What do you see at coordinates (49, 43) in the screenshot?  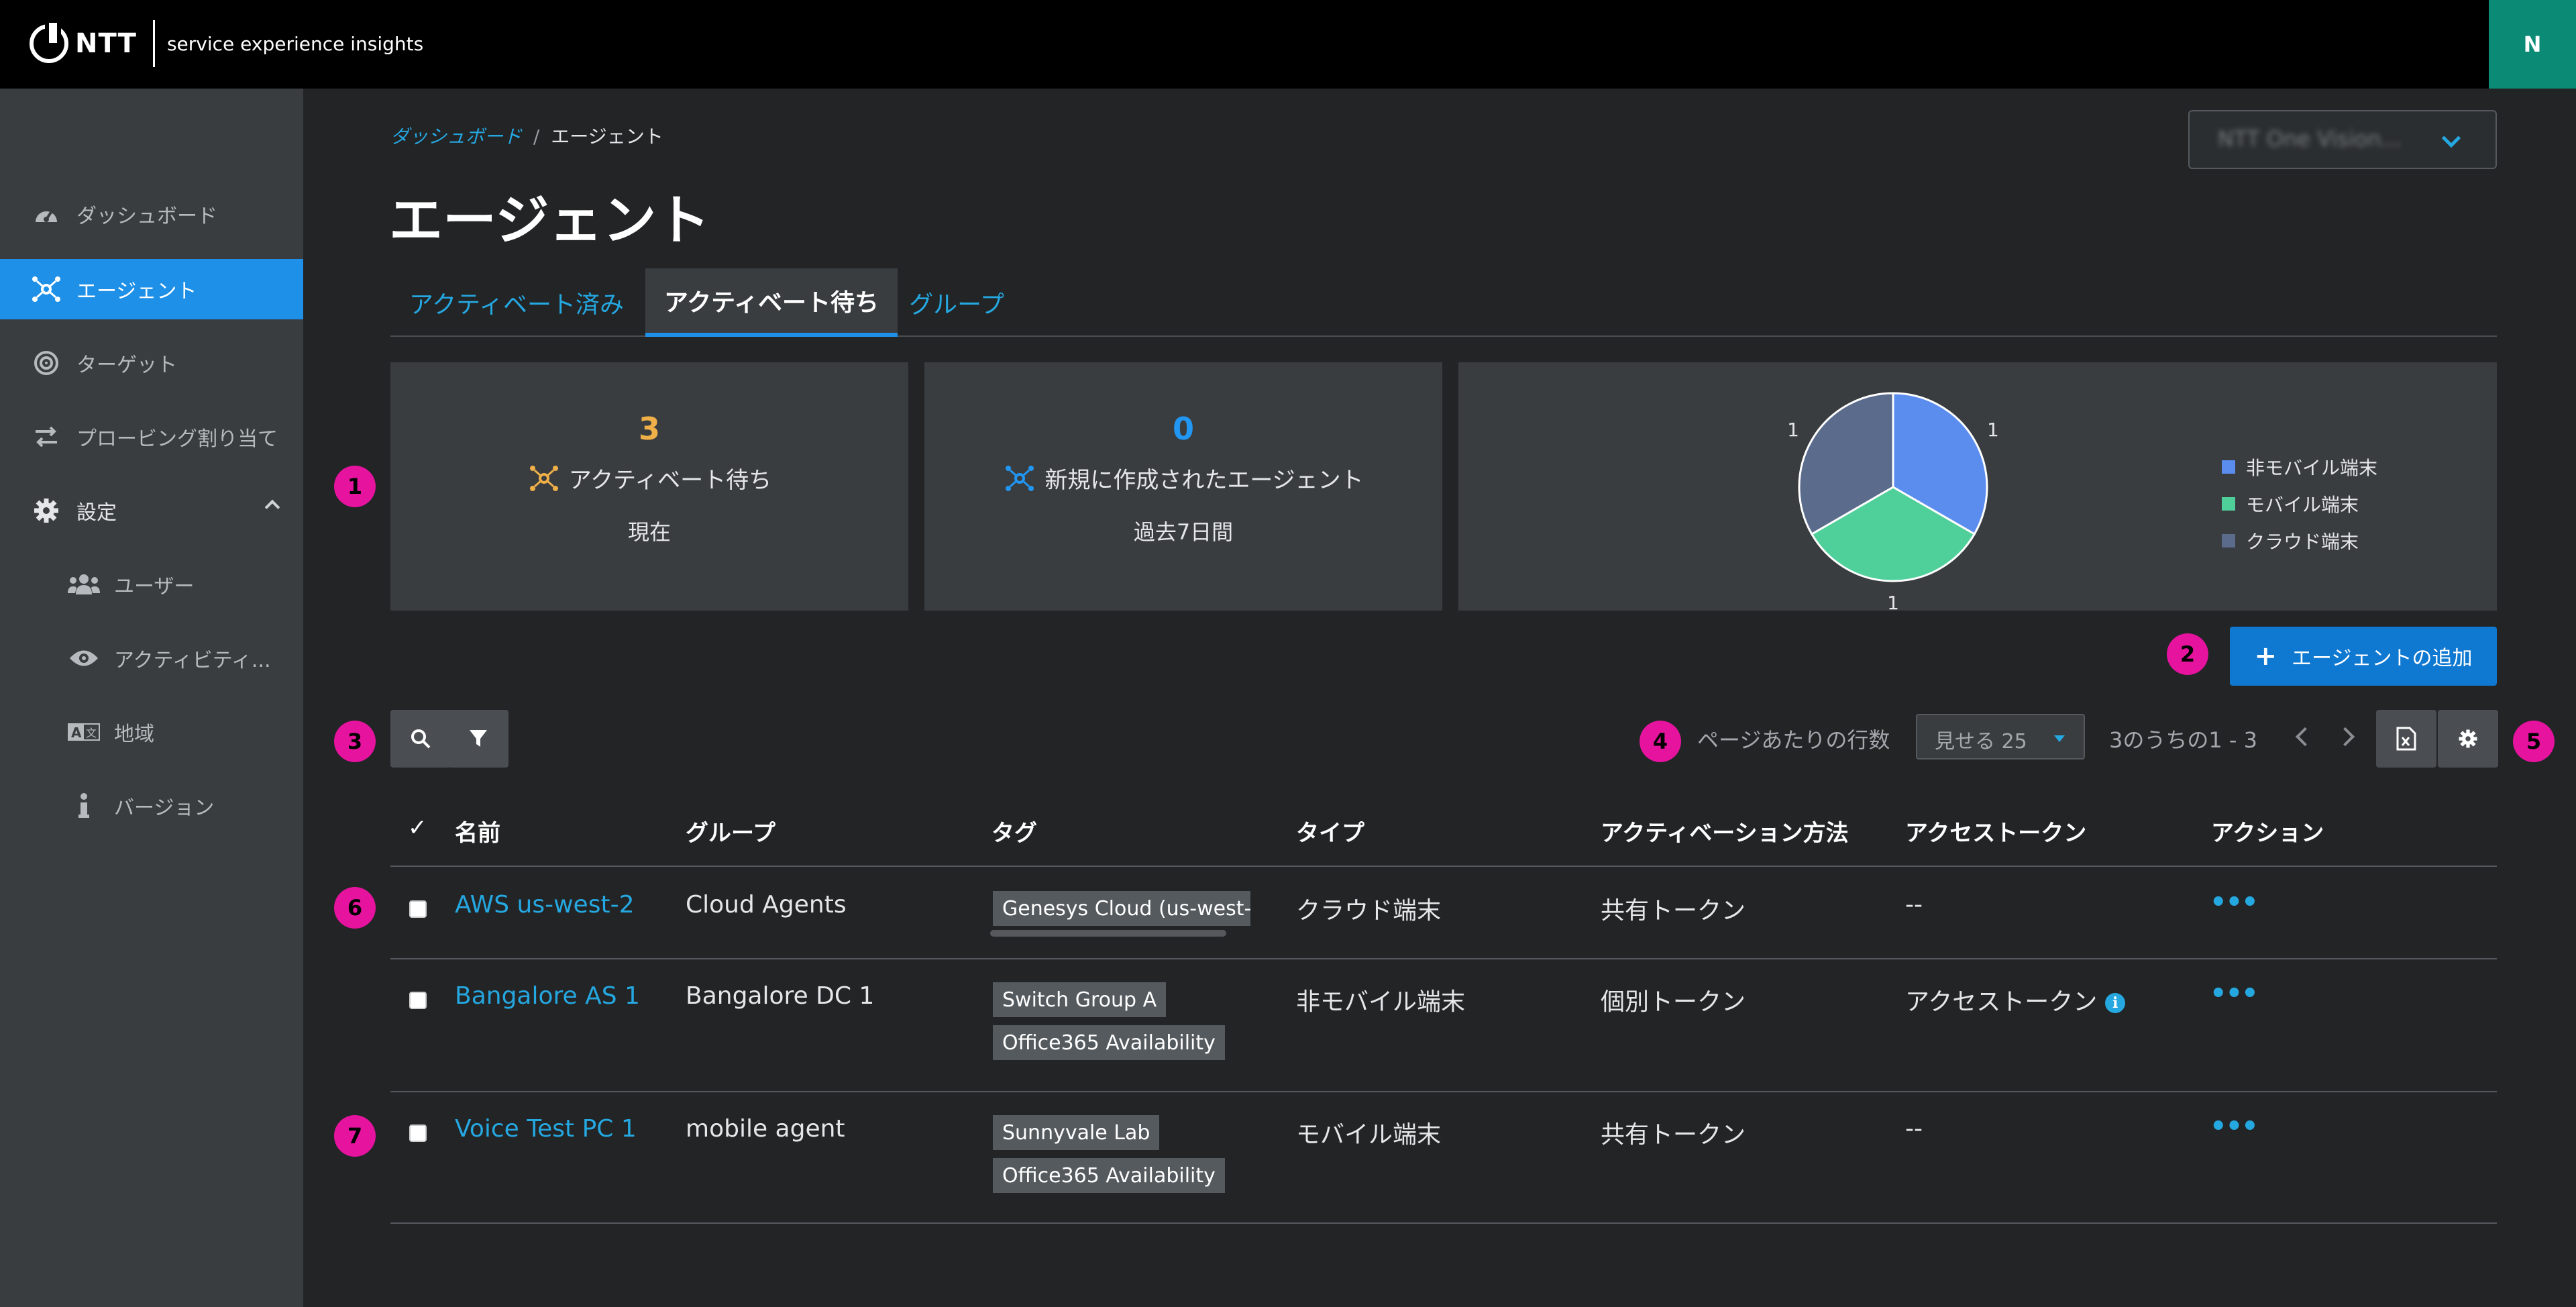 I see `ntt-logo-icon` at bounding box center [49, 43].